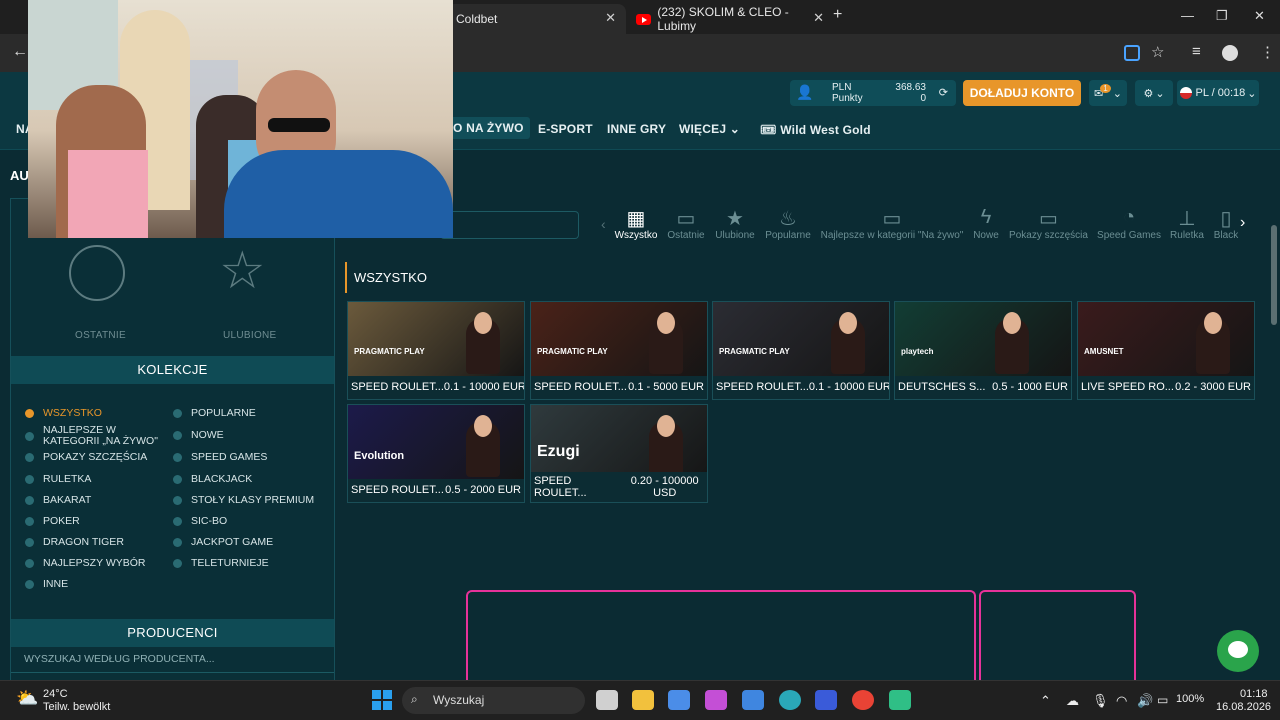 This screenshot has width=1280, height=720. I want to click on gear-icon: ⚙, so click(1148, 93).